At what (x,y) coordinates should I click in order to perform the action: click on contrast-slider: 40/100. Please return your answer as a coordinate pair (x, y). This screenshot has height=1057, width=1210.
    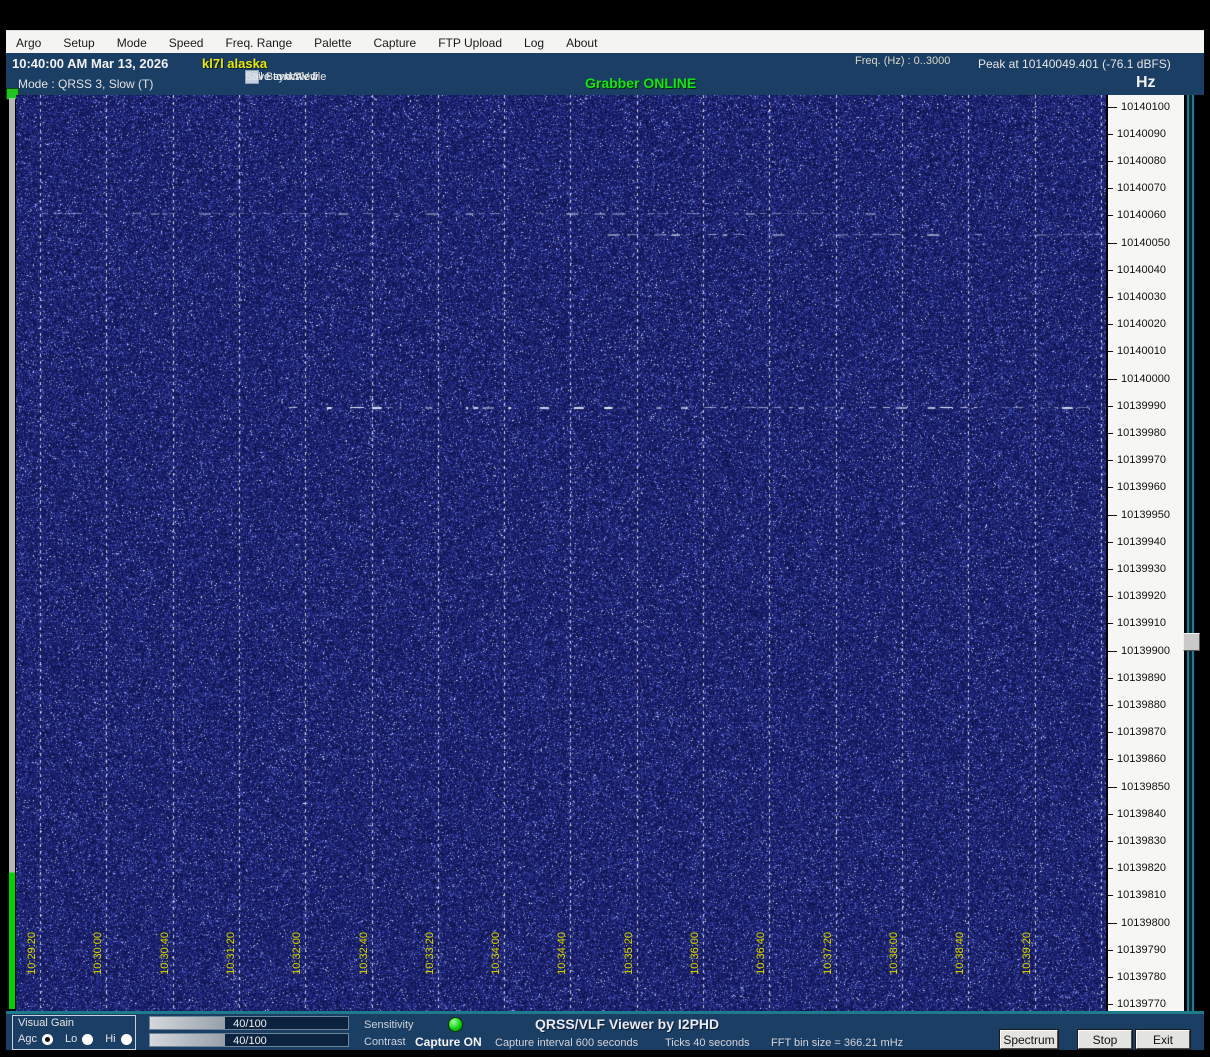
    Looking at the image, I should click on (249, 1040).